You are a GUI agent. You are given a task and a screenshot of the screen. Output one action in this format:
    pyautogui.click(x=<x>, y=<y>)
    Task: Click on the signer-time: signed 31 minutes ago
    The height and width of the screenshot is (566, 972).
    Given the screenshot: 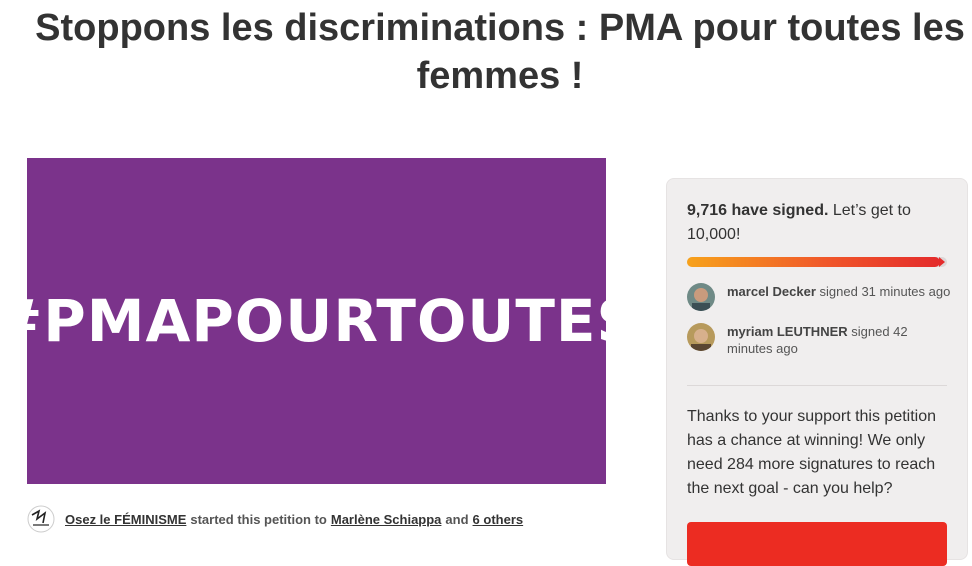 What is the action you would take?
    pyautogui.click(x=885, y=291)
    